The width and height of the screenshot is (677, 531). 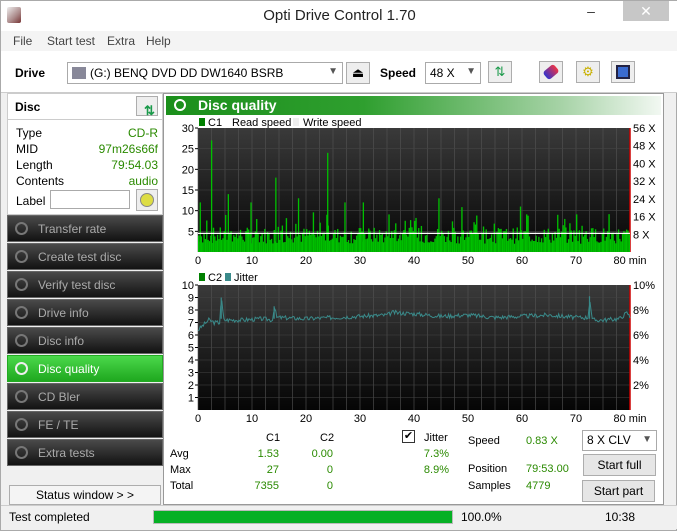 I want to click on eject-button: ⏏, so click(x=358, y=73).